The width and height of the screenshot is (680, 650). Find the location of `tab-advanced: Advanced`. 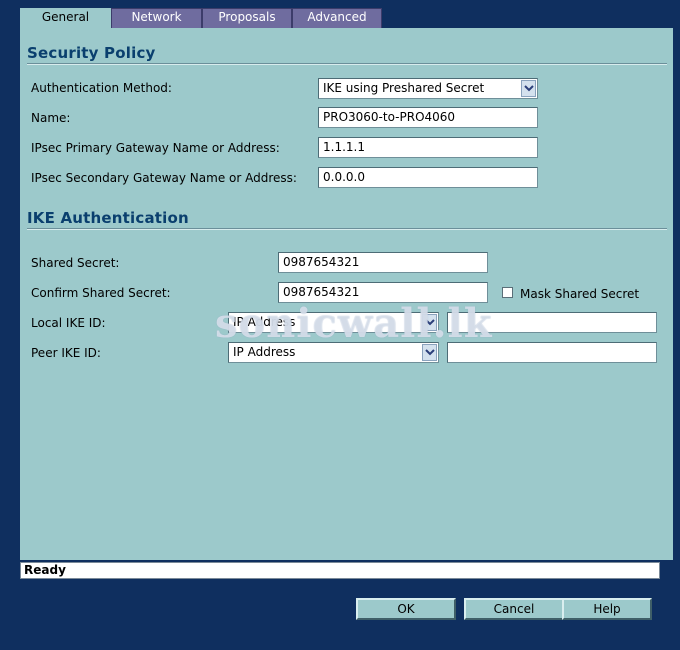

tab-advanced: Advanced is located at coordinates (337, 18).